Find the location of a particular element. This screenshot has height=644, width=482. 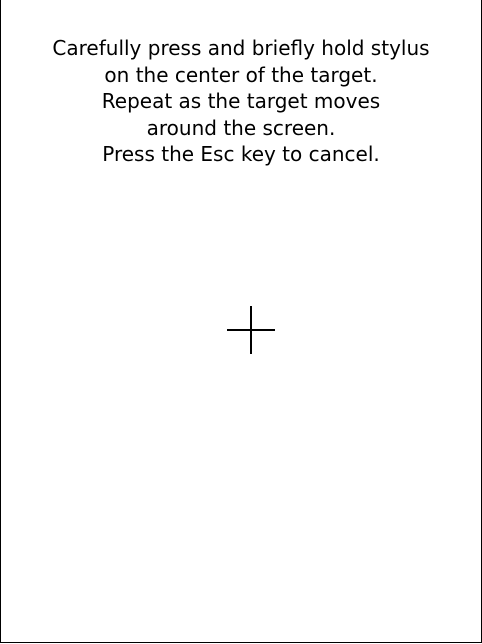

crosshair-icon is located at coordinates (251, 330).